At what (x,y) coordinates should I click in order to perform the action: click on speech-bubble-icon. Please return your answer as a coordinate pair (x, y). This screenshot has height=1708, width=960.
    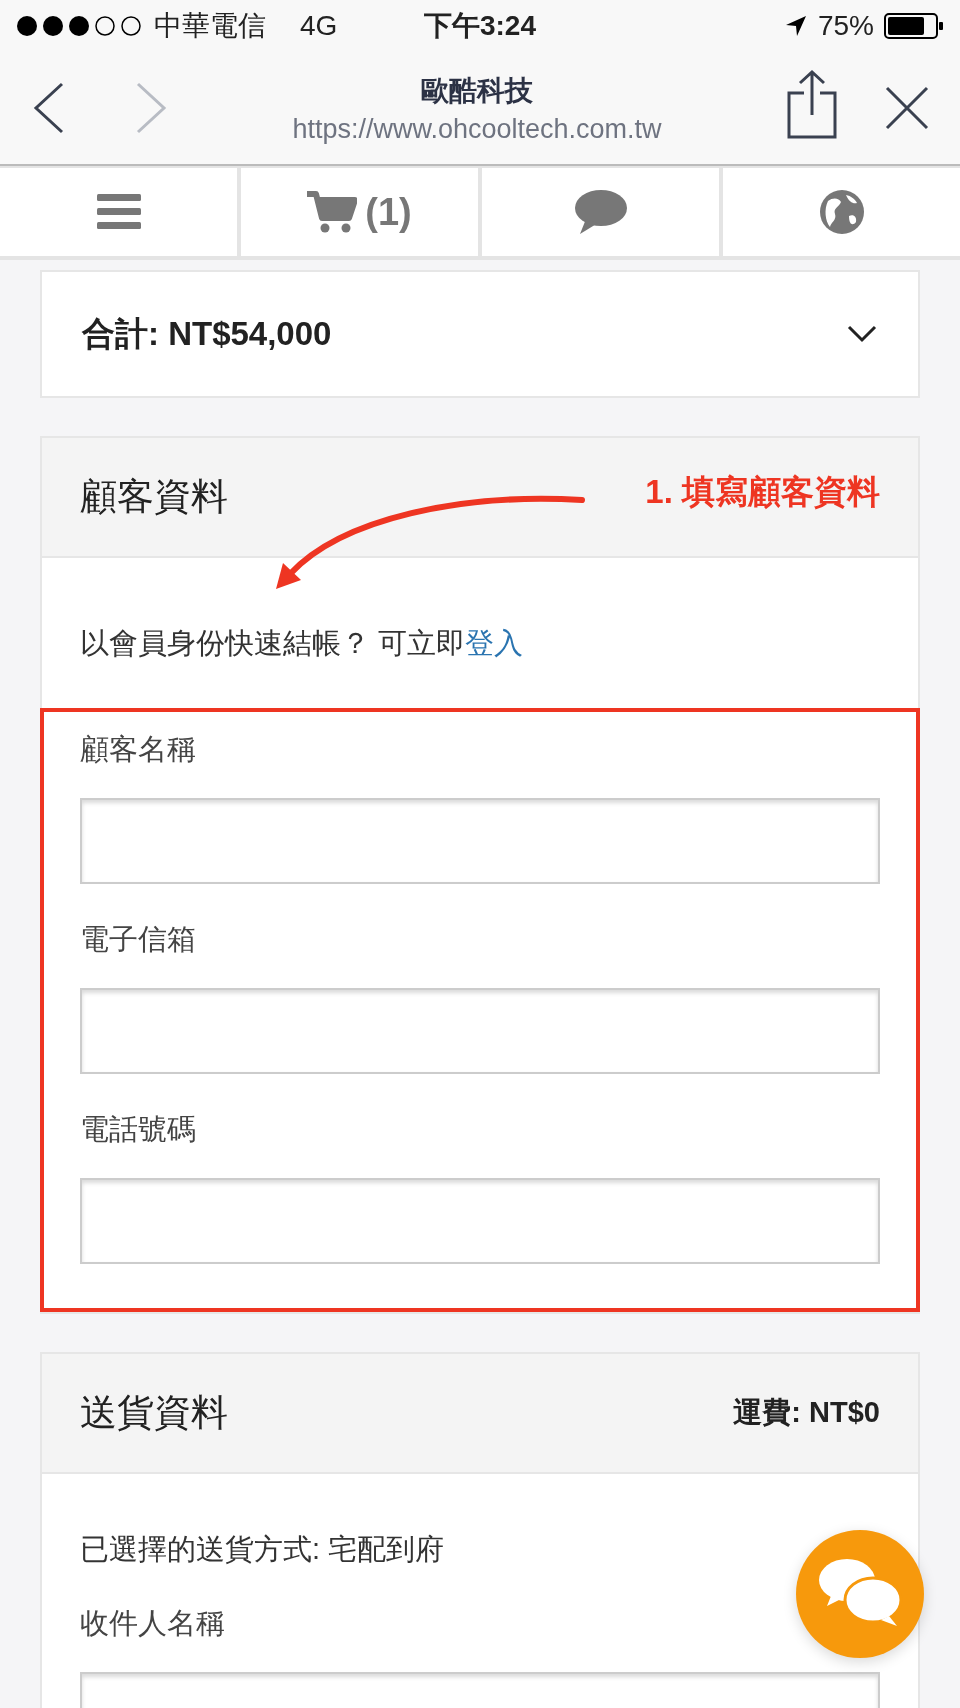
    Looking at the image, I should click on (600, 212).